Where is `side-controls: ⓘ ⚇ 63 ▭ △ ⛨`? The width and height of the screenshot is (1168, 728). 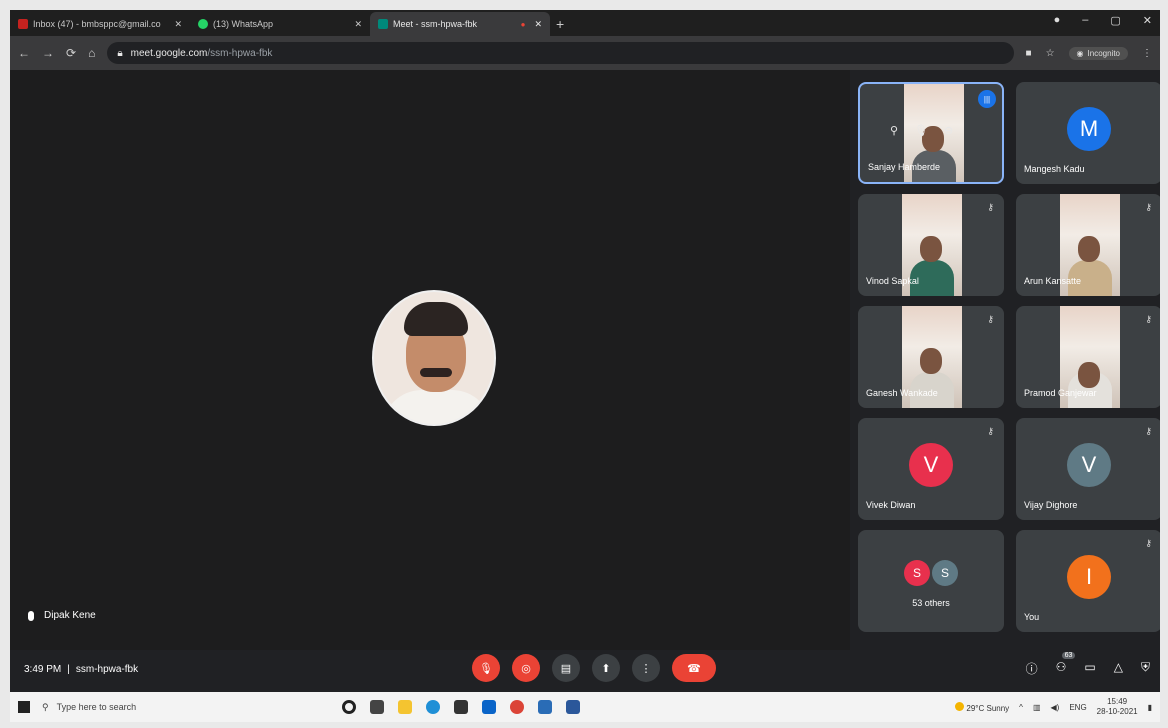 side-controls: ⓘ ⚇ 63 ▭ △ ⛨ is located at coordinates (1088, 664).